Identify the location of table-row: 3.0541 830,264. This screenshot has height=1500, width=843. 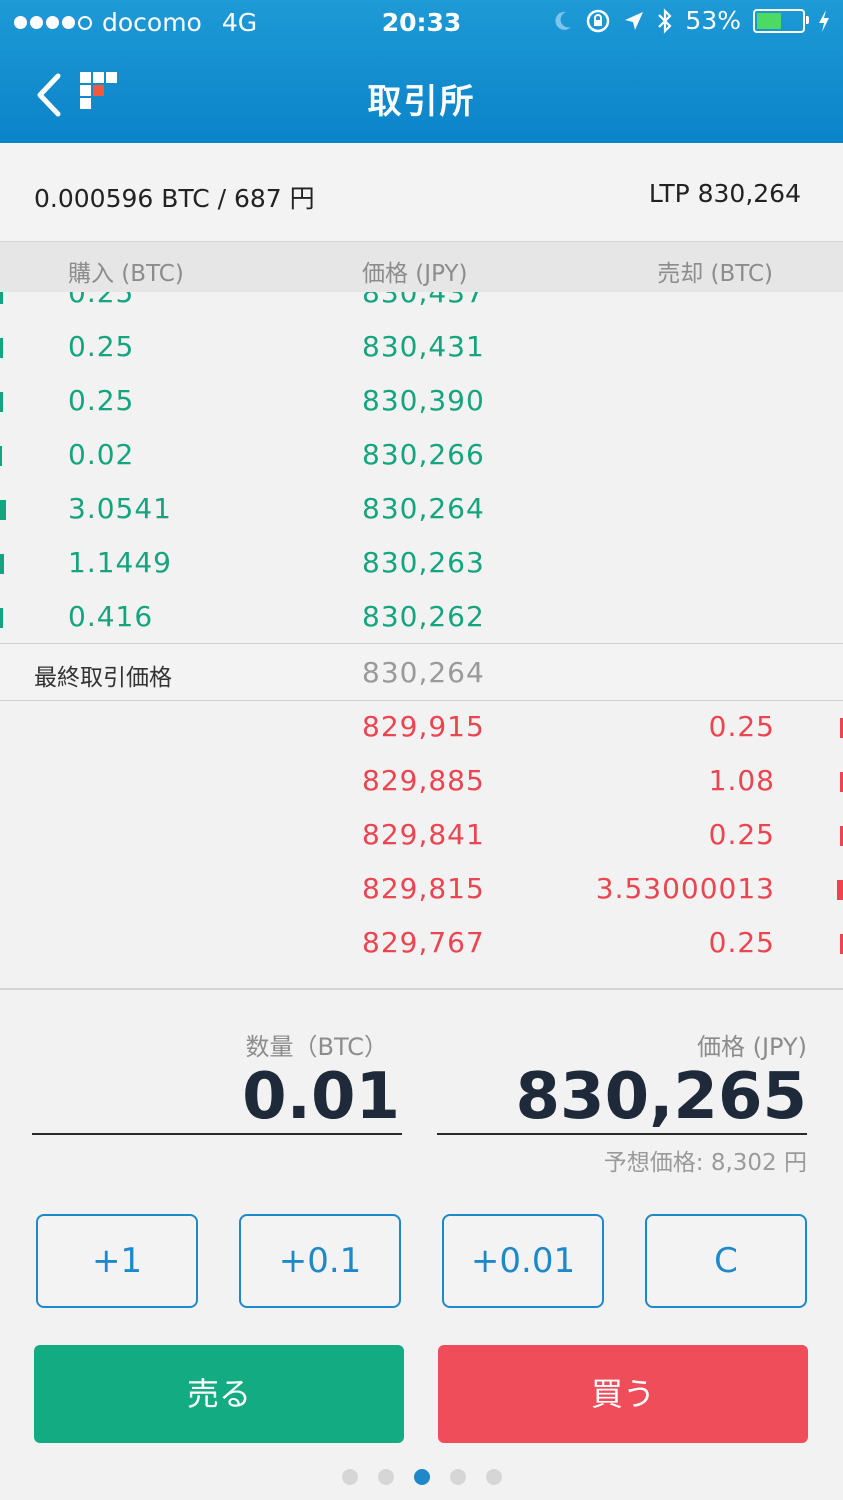
(421, 509).